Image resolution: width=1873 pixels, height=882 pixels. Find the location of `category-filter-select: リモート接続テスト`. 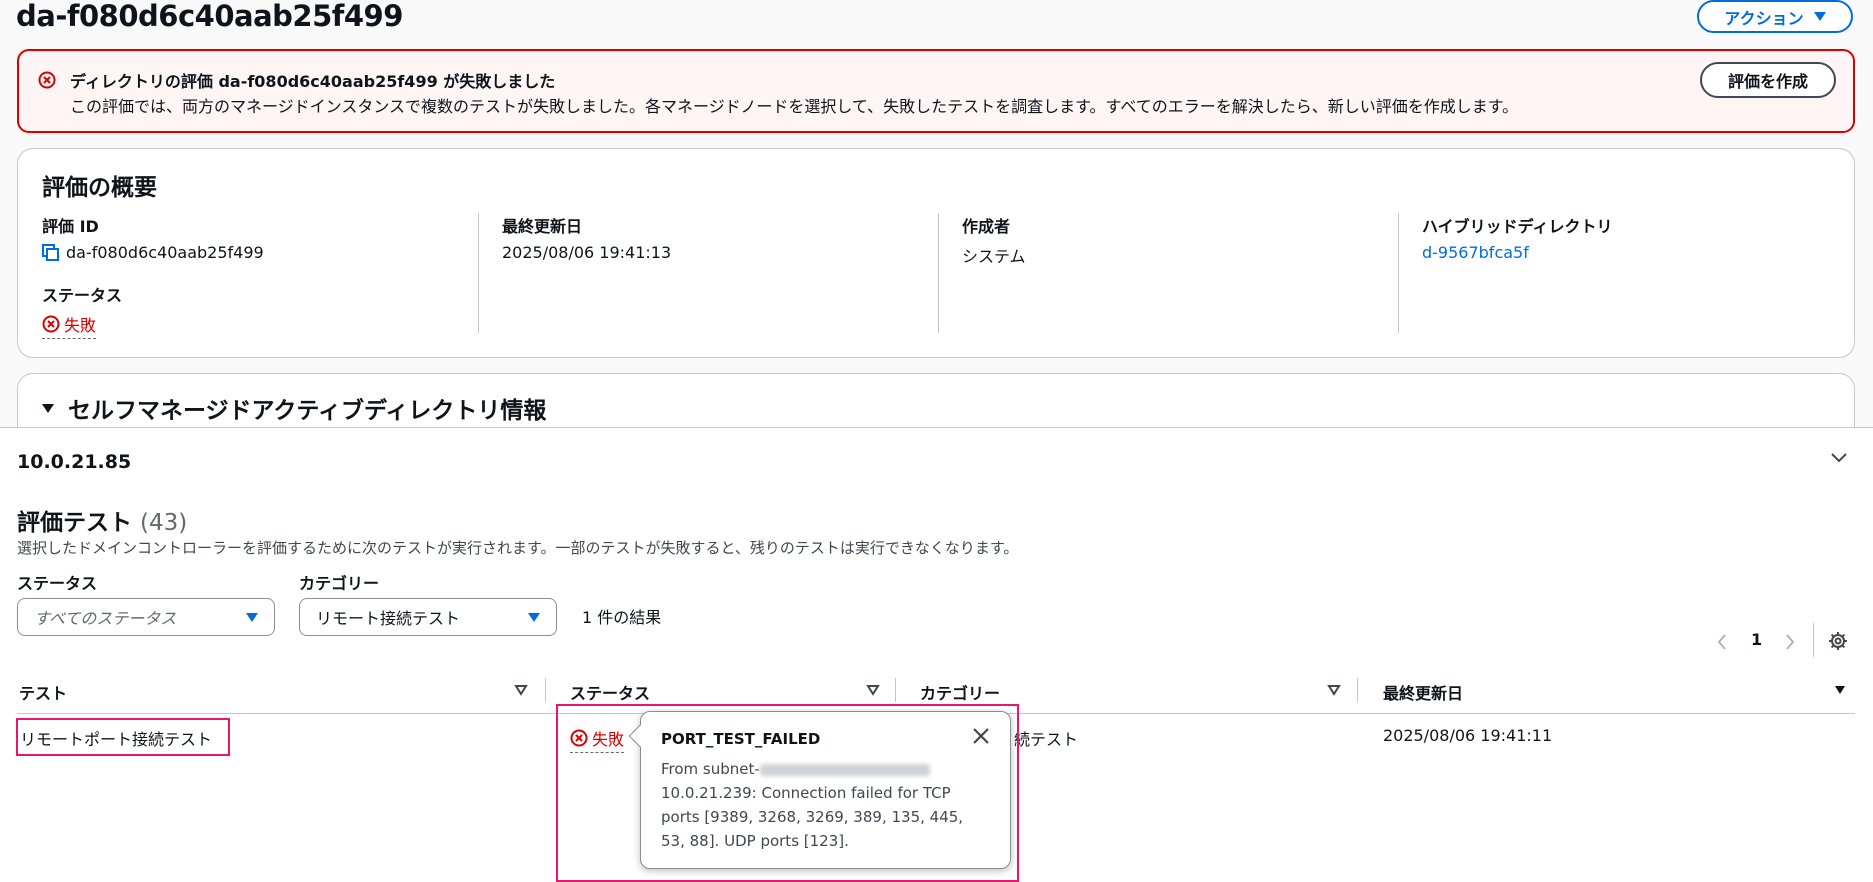

category-filter-select: リモート接続テスト is located at coordinates (428, 617).